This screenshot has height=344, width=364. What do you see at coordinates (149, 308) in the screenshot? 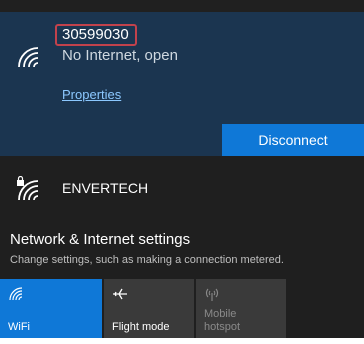
I see `flight-mode-tile: Flight mode` at bounding box center [149, 308].